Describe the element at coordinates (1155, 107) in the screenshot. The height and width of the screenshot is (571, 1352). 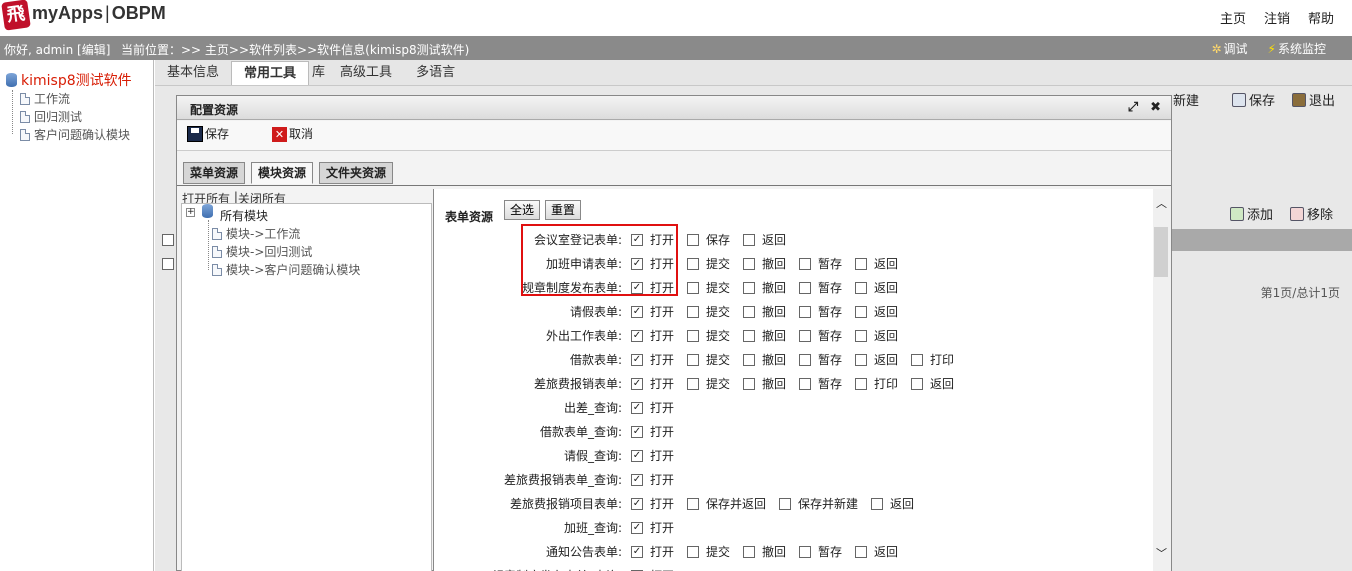
I see `close-icon: ✖` at that location.